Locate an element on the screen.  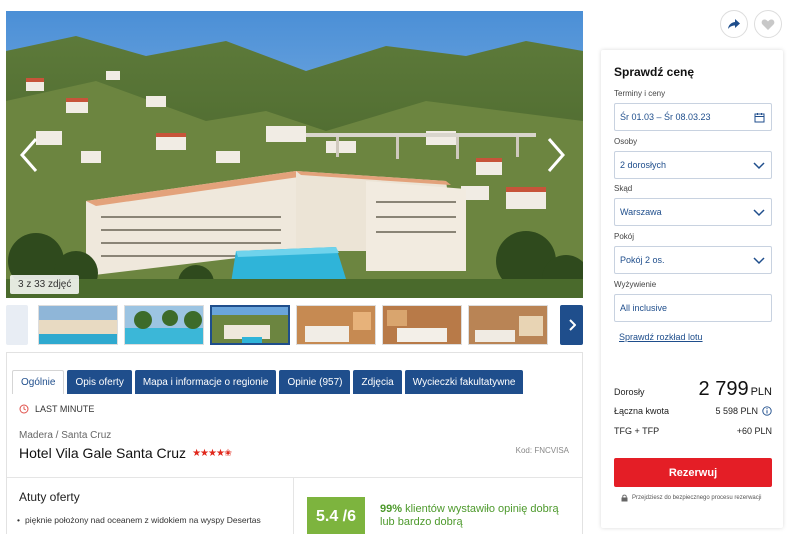
board-label: Wyżywienie is located at coordinates (635, 284).